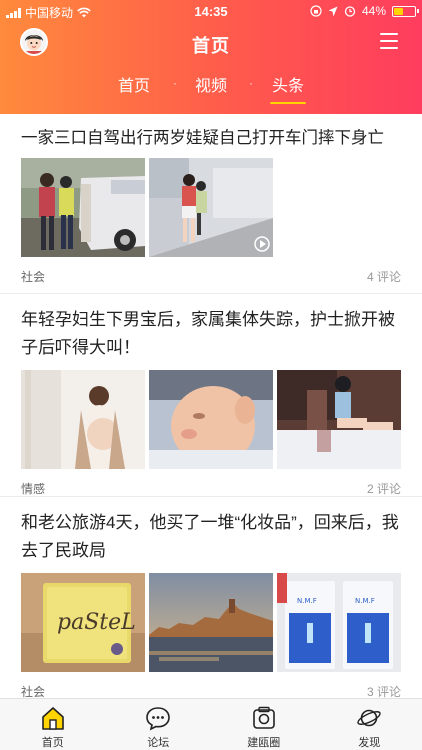 Image resolution: width=422 pixels, height=750 pixels. I want to click on article-meta: 社会 4 评论, so click(211, 276).